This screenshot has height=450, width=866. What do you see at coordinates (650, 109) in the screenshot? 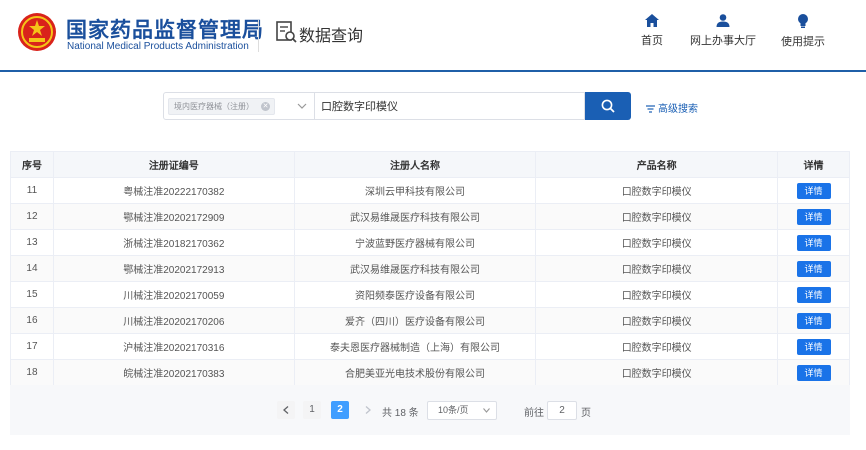
I see `filter-icon` at bounding box center [650, 109].